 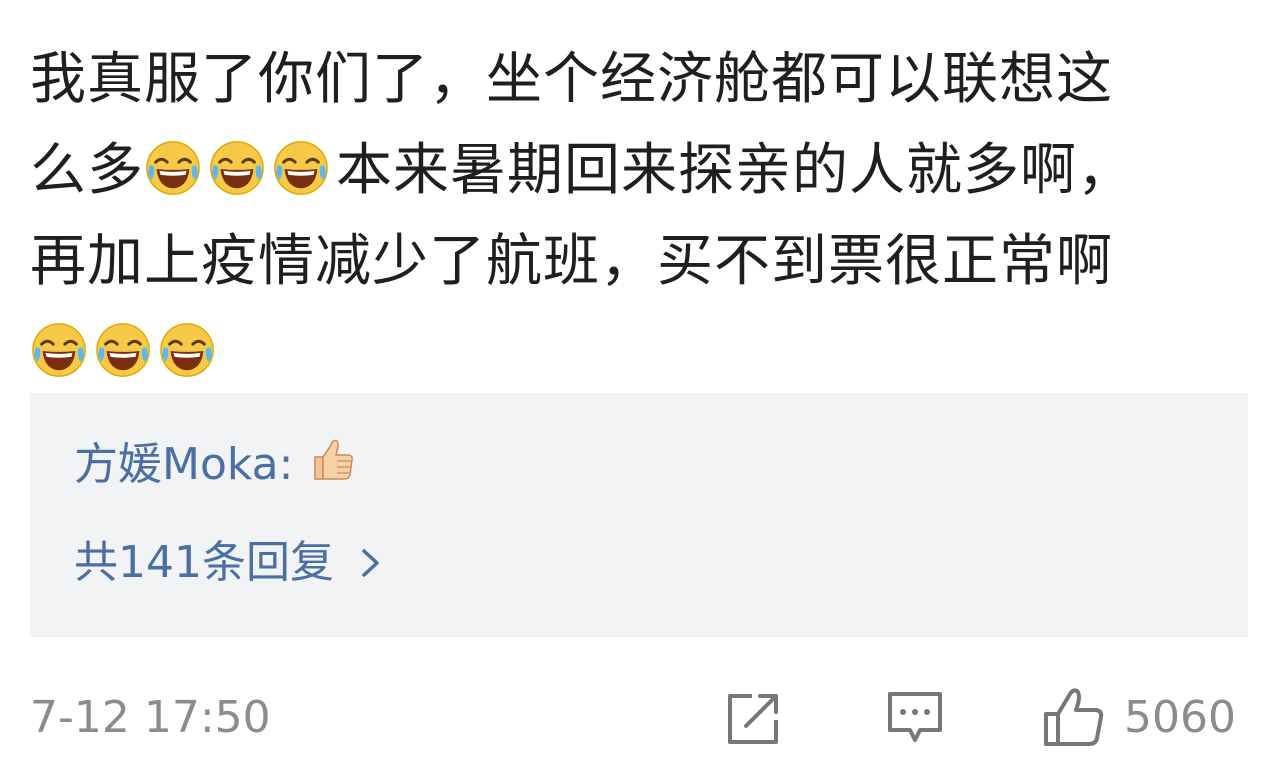 I want to click on reply-count-label: 共141条回复, so click(x=204, y=563).